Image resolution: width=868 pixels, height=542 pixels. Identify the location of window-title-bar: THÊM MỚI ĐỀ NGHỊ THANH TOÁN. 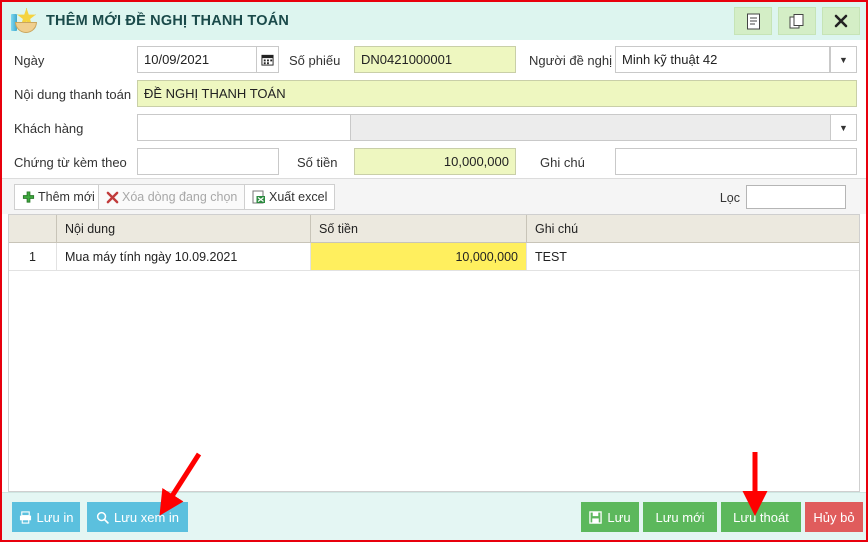
(434, 21).